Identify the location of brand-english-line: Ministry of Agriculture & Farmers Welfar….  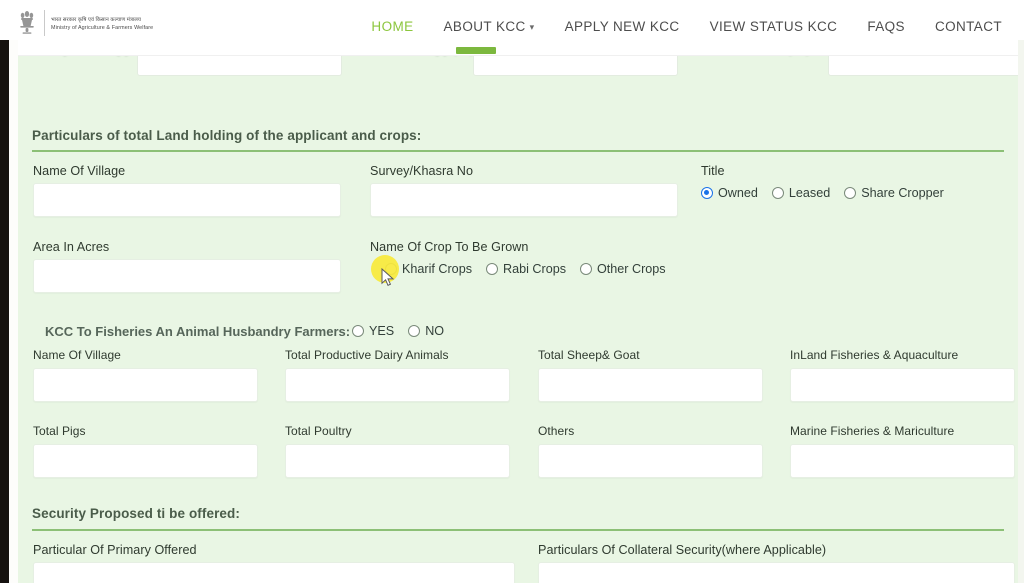
(102, 28).